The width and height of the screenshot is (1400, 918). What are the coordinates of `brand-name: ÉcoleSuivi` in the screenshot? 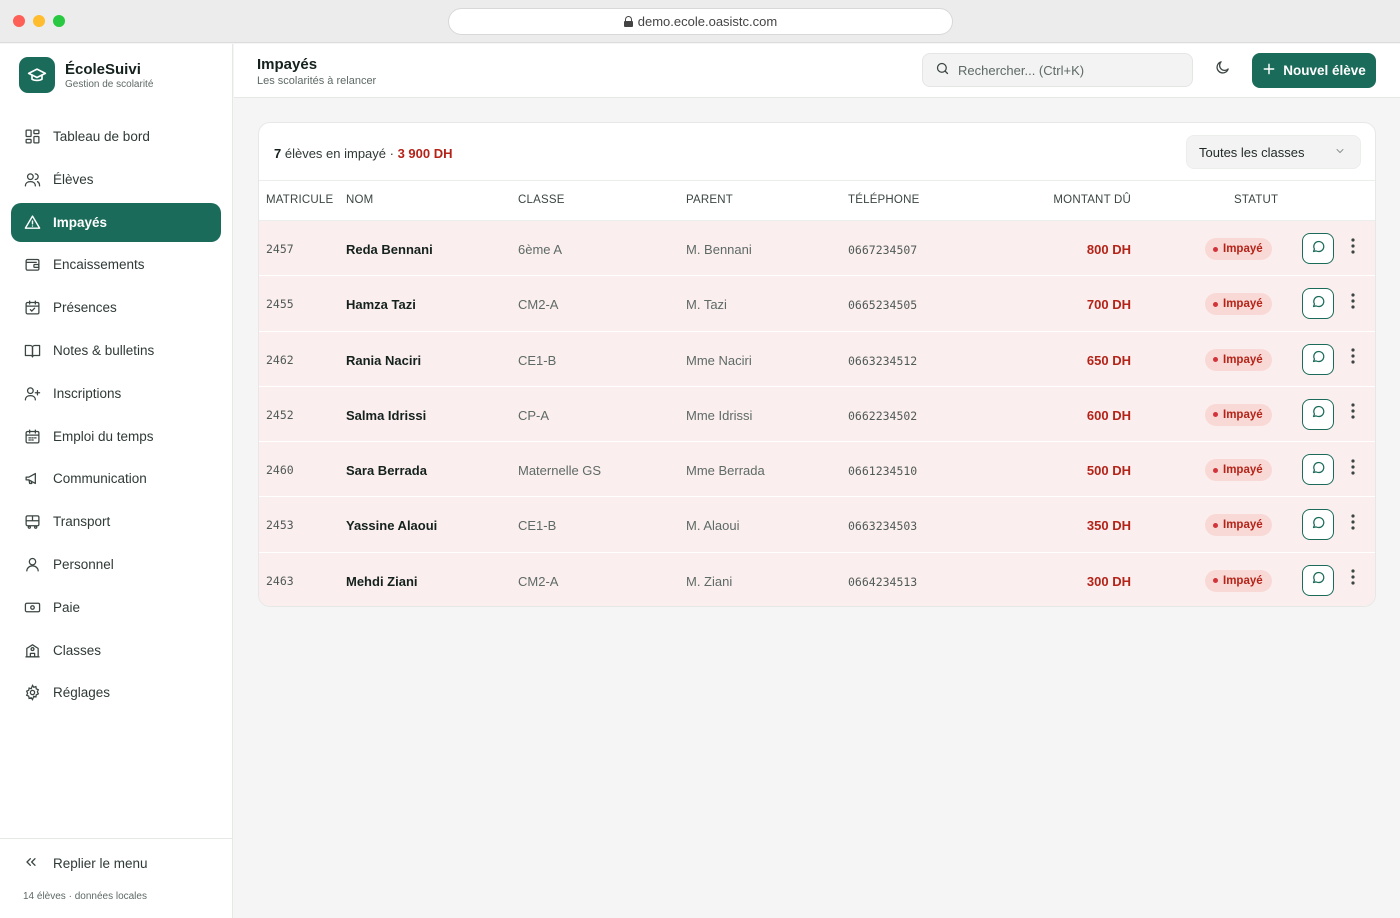 It's located at (103, 69).